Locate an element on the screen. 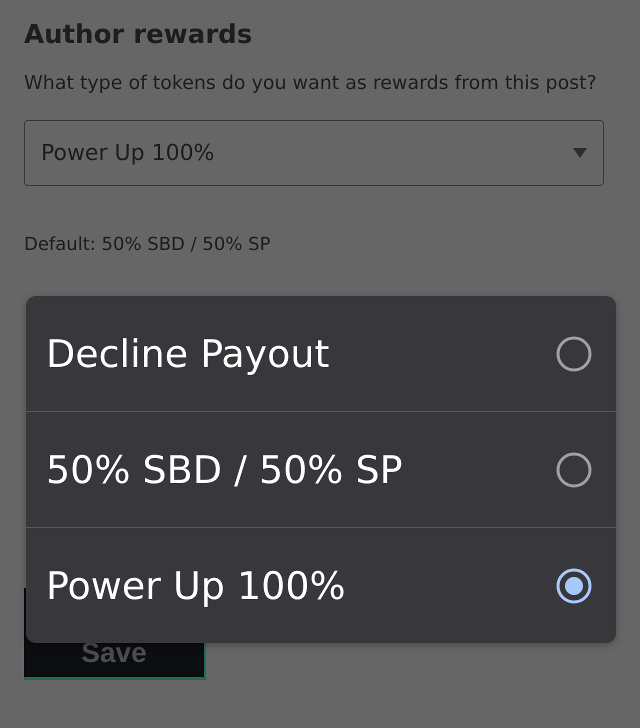 This screenshot has height=728, width=640. menu-option: 50% SBD / 50% SP is located at coordinates (321, 469).